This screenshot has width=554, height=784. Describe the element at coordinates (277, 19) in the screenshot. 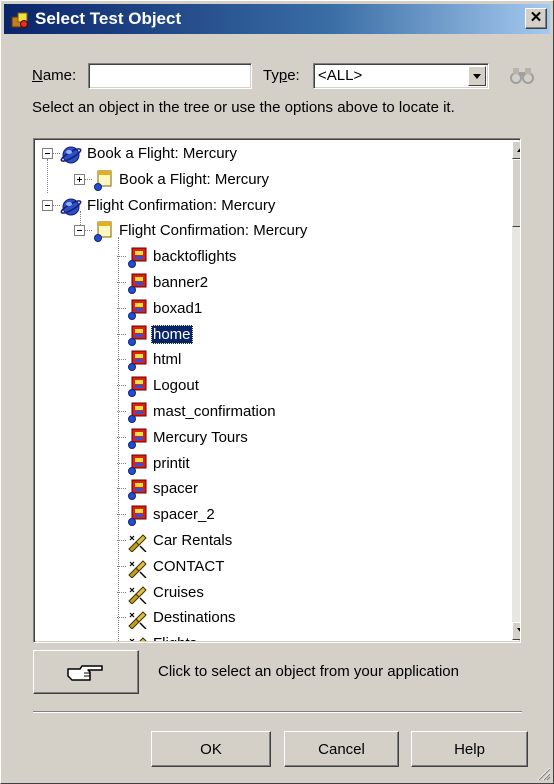

I see `title-bar: Select Test Object ✕` at that location.